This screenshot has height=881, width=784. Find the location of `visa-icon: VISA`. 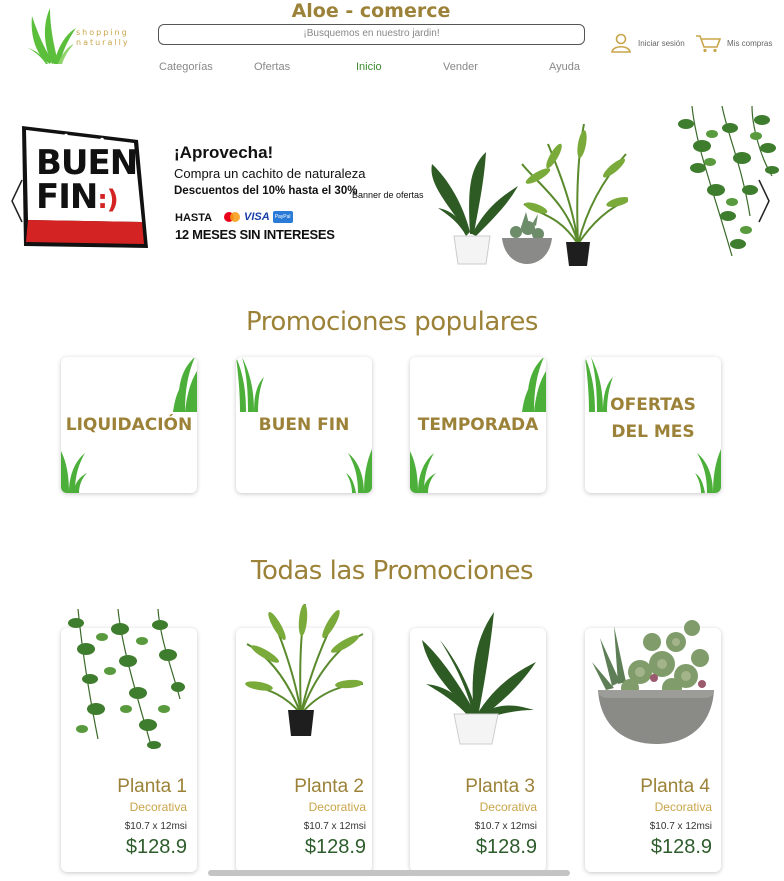

visa-icon: VISA is located at coordinates (257, 217).